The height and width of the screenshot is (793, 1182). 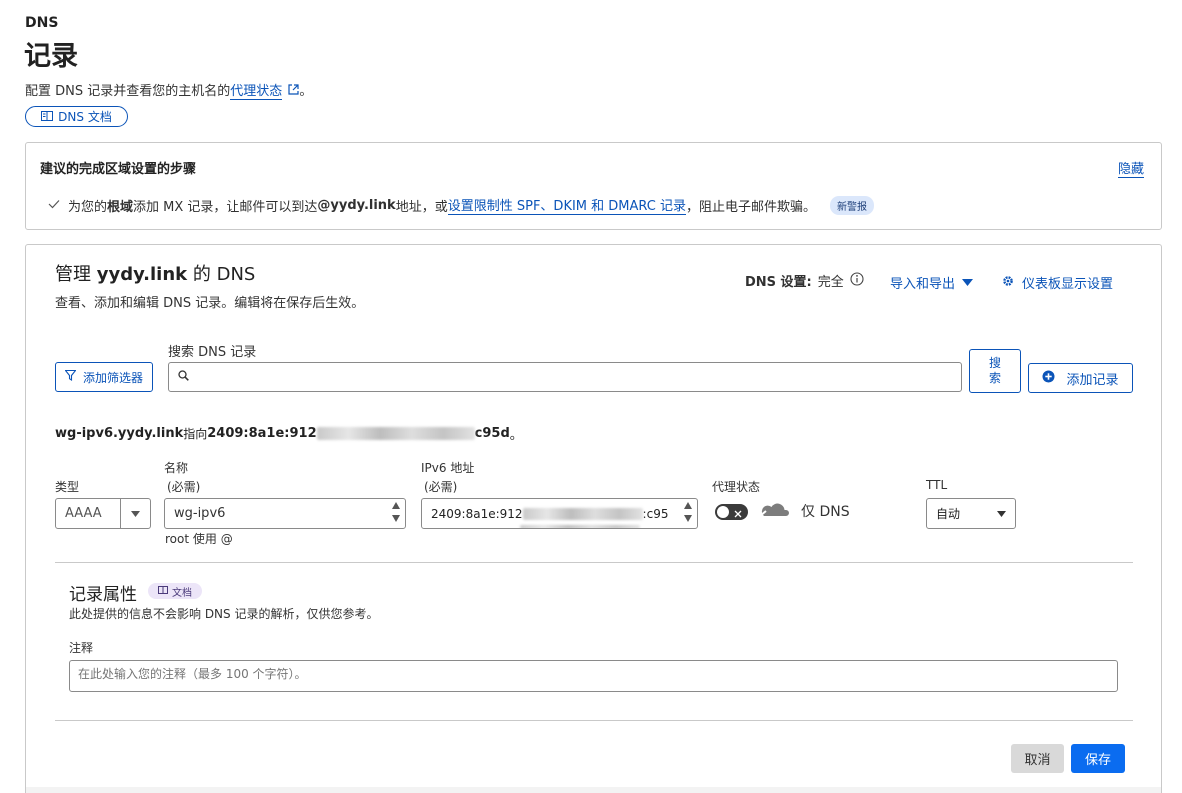 What do you see at coordinates (262, 433) in the screenshot?
I see `record-summary-ip-start: 2409:8a1e:912` at bounding box center [262, 433].